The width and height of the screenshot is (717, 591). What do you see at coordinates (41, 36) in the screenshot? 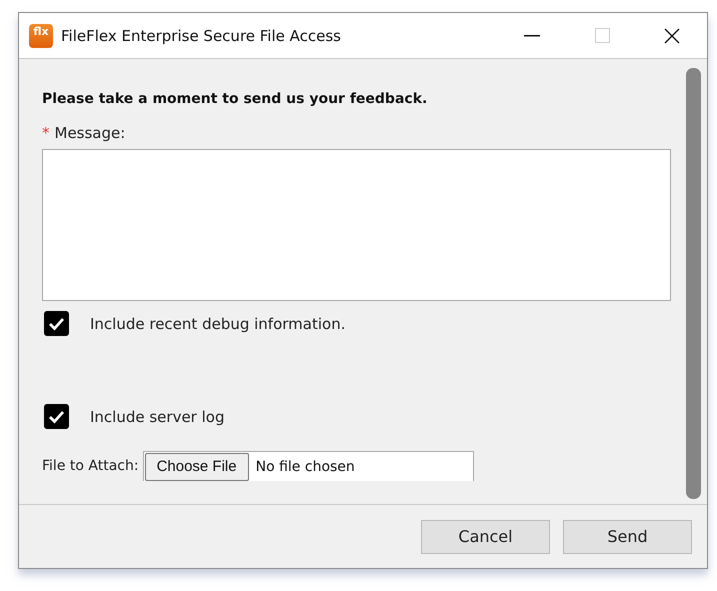
I see `app-logo: flx` at bounding box center [41, 36].